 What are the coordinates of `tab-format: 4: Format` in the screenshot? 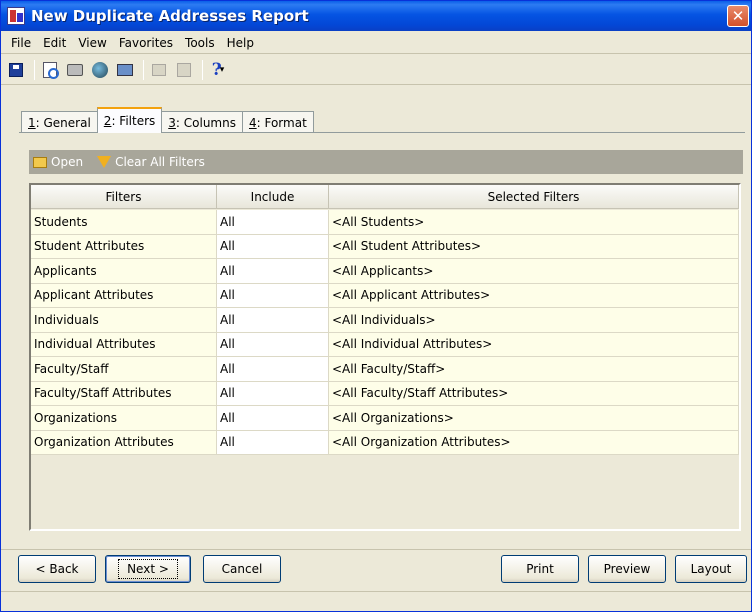 It's located at (277, 122).